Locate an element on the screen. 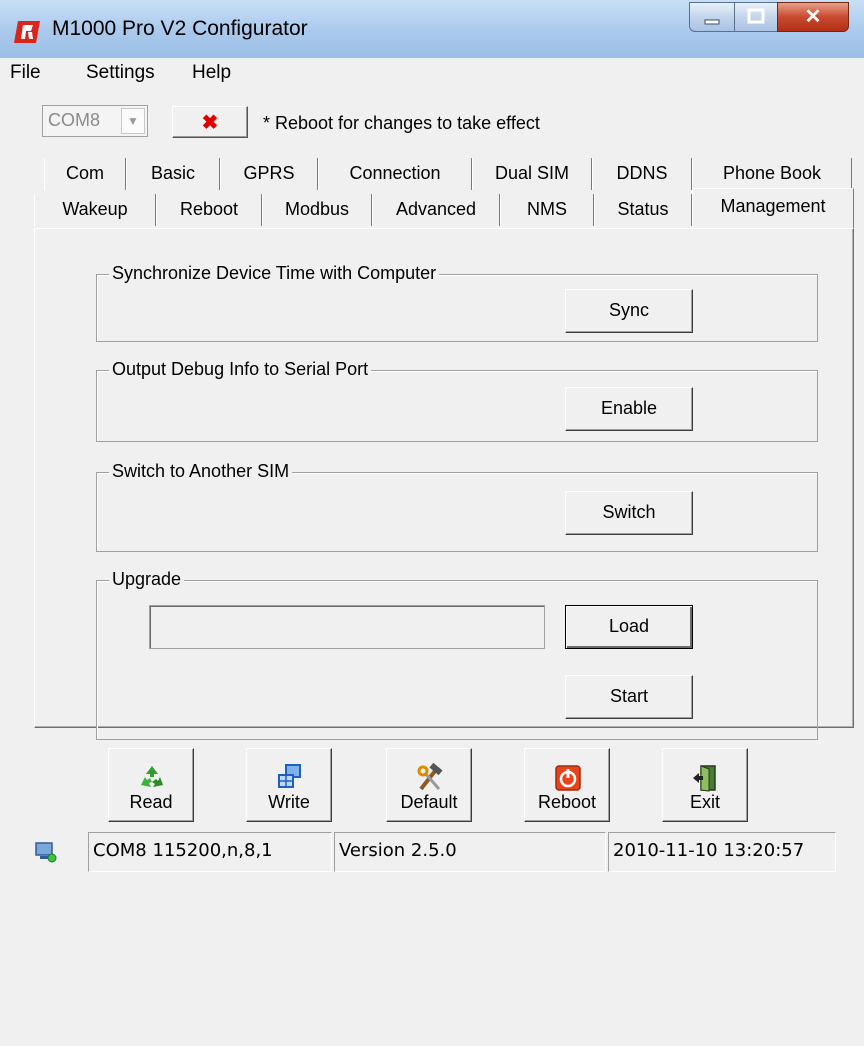  read-label: Read is located at coordinates (151, 802).